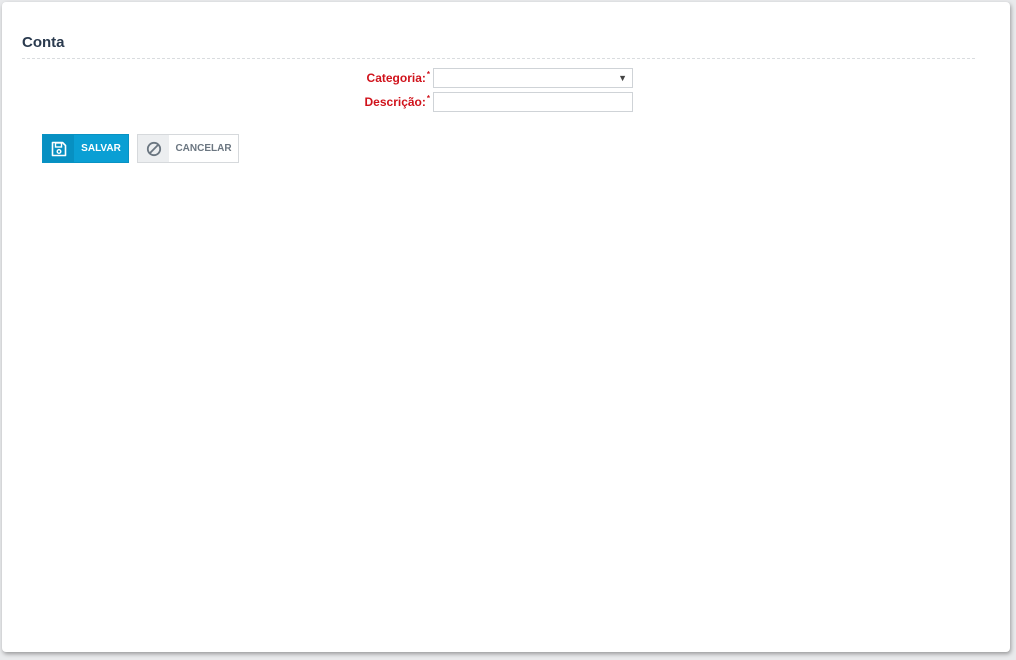 This screenshot has height=660, width=1016. I want to click on categoria-select: ▼, so click(533, 78).